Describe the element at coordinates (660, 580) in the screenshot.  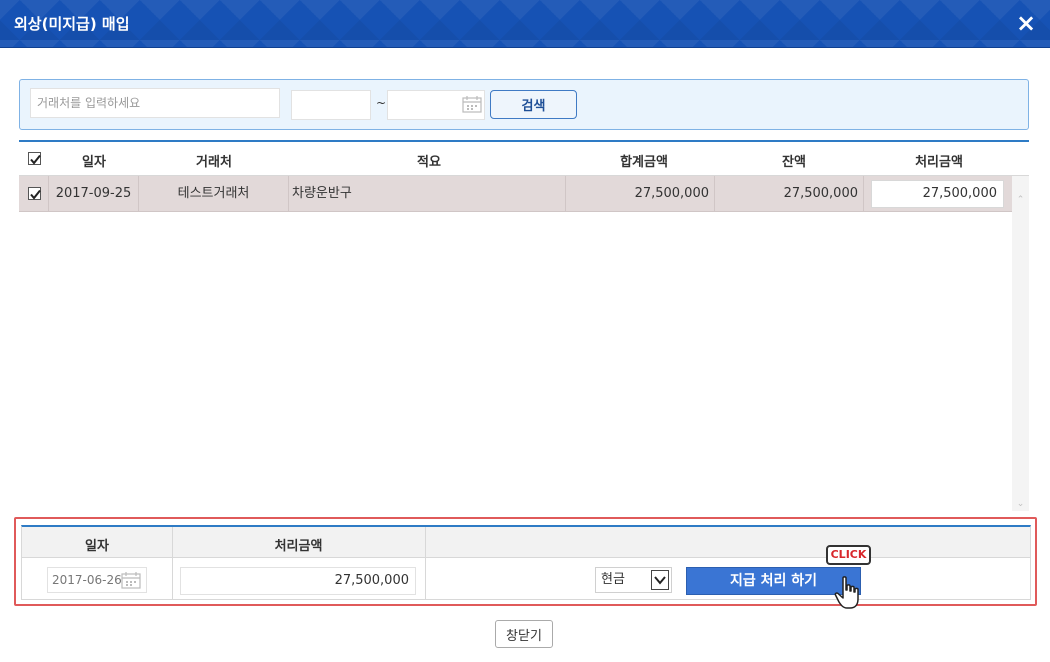
I see `chevron-down-icon` at that location.